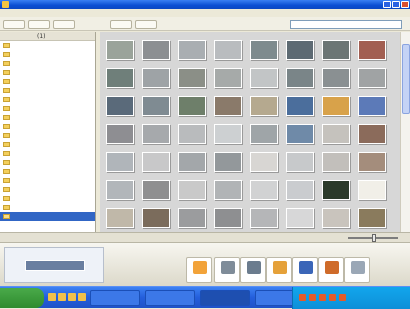 This screenshot has height=309, width=410. I want to click on tray-preview-item, so click(55, 265).